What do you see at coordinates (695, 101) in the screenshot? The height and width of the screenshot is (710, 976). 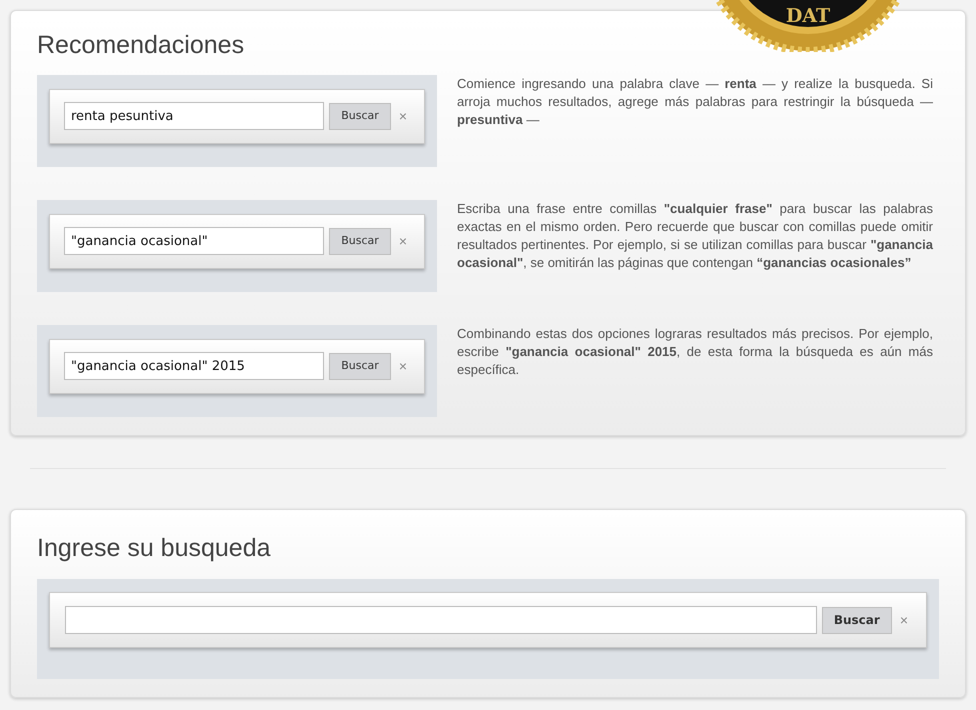 I see `example-description: Comience ingresando una palabra clave — renta — y realize la busqueda. Si arroja muchos resultados, agrege más palabras para restringir la búsqueda — presuntiva —` at bounding box center [695, 101].